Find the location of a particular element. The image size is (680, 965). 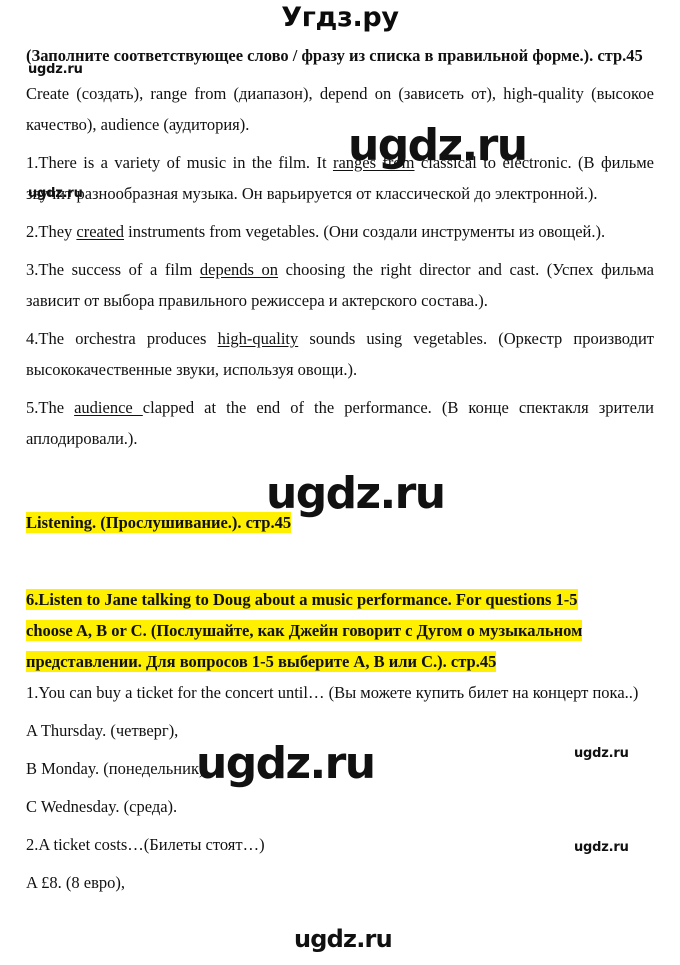

answer-number-4: 4. is located at coordinates (32, 338).